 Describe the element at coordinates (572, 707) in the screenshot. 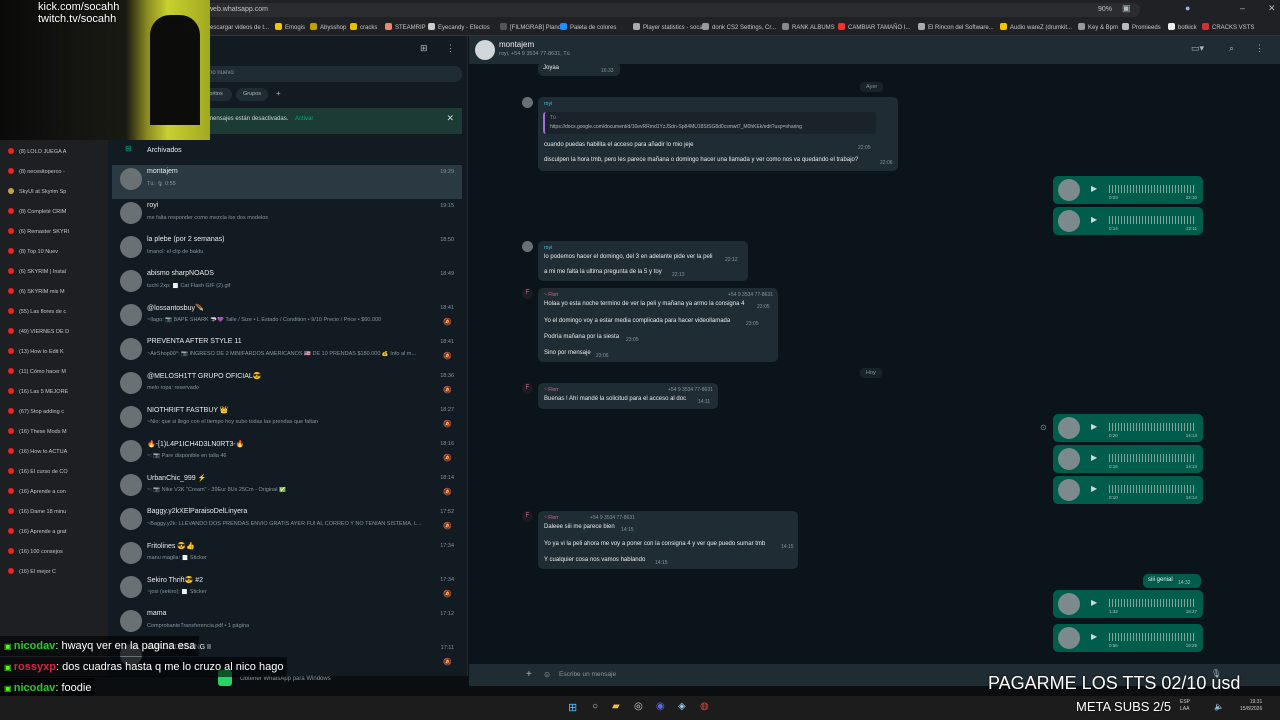

I see `start-icon: ⊞` at that location.